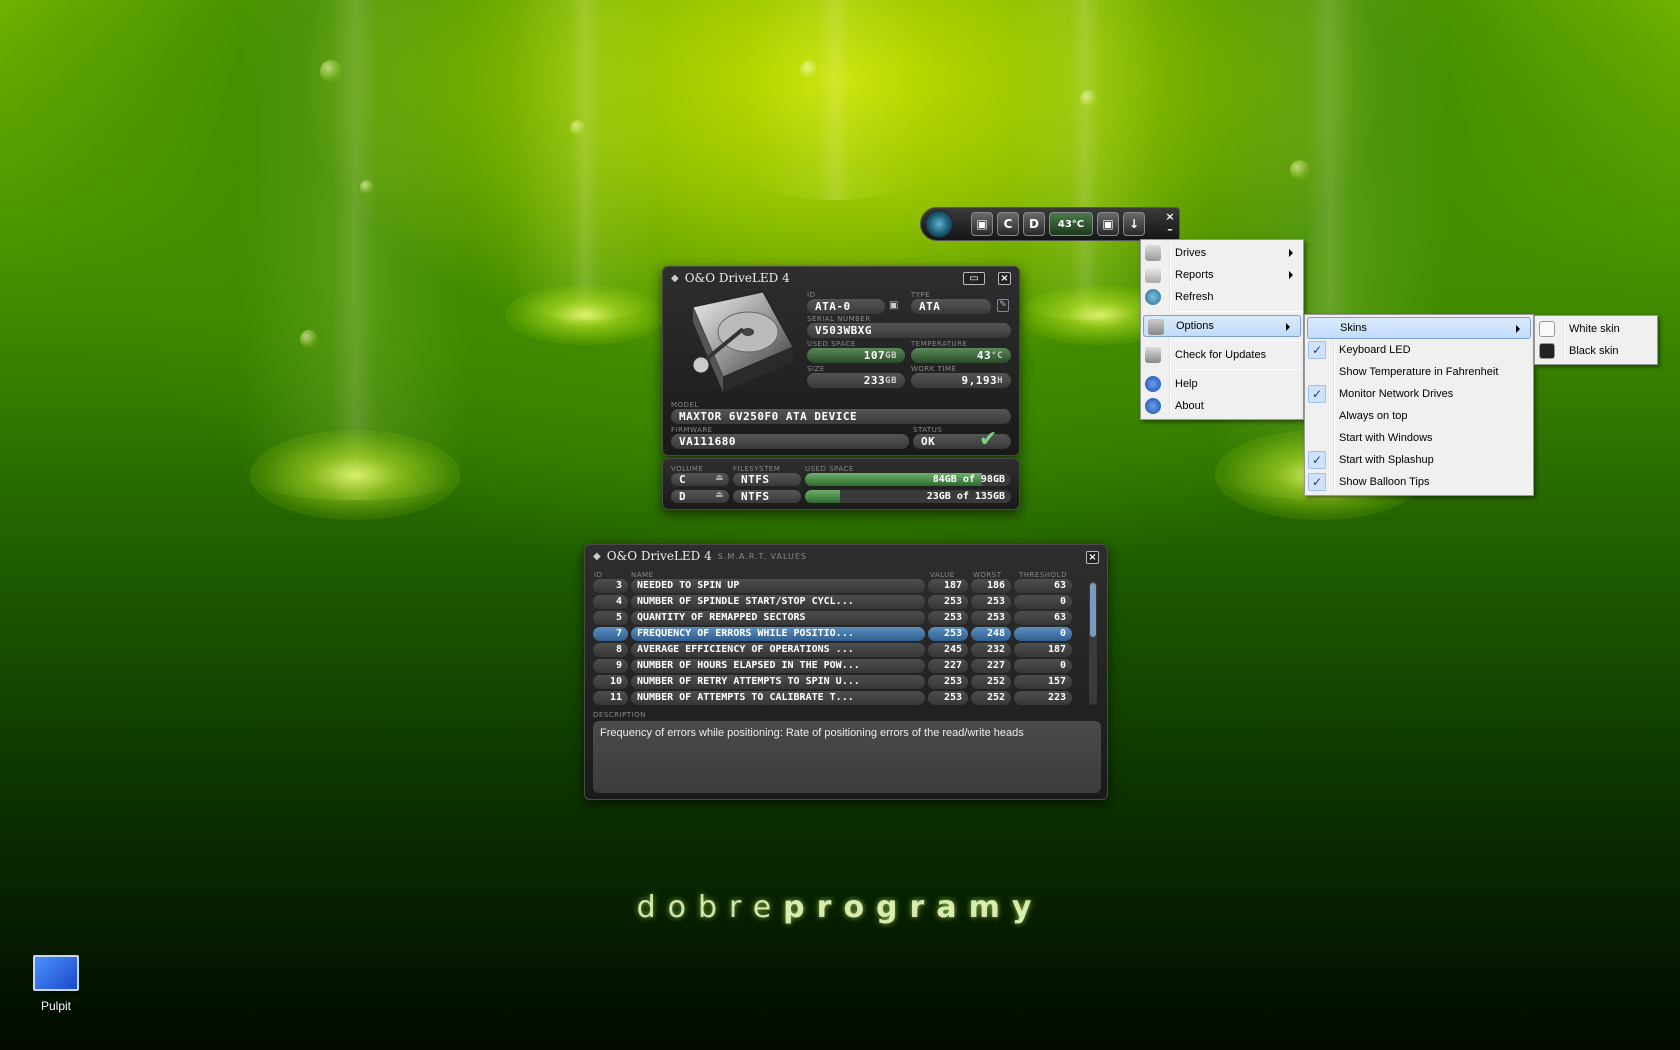 The height and width of the screenshot is (1050, 1680). I want to click on menu-item-drives: Drives, so click(1222, 253).